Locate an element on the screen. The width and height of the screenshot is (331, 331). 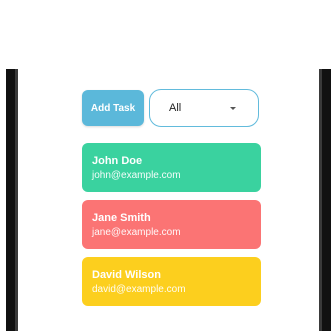
filter-select: All is located at coordinates (204, 108).